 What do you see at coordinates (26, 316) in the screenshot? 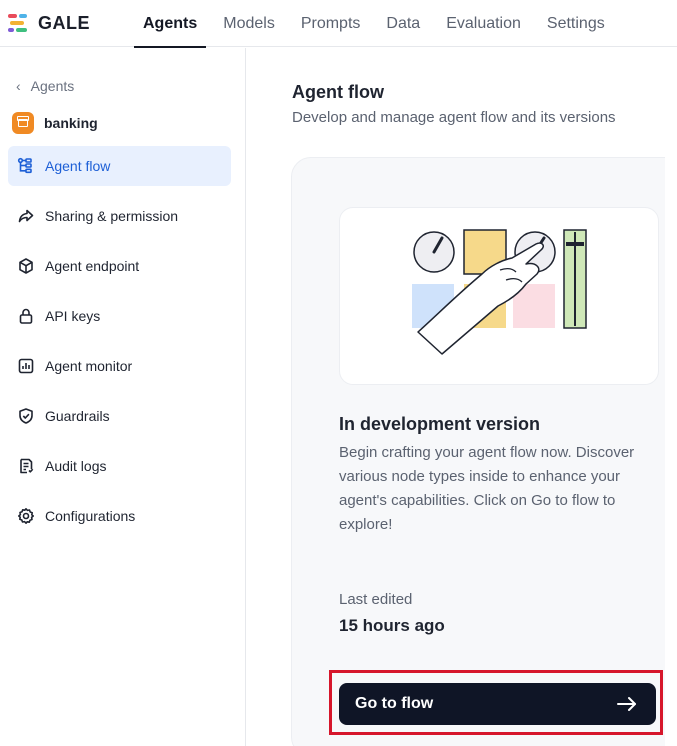
I see `lock-icon` at bounding box center [26, 316].